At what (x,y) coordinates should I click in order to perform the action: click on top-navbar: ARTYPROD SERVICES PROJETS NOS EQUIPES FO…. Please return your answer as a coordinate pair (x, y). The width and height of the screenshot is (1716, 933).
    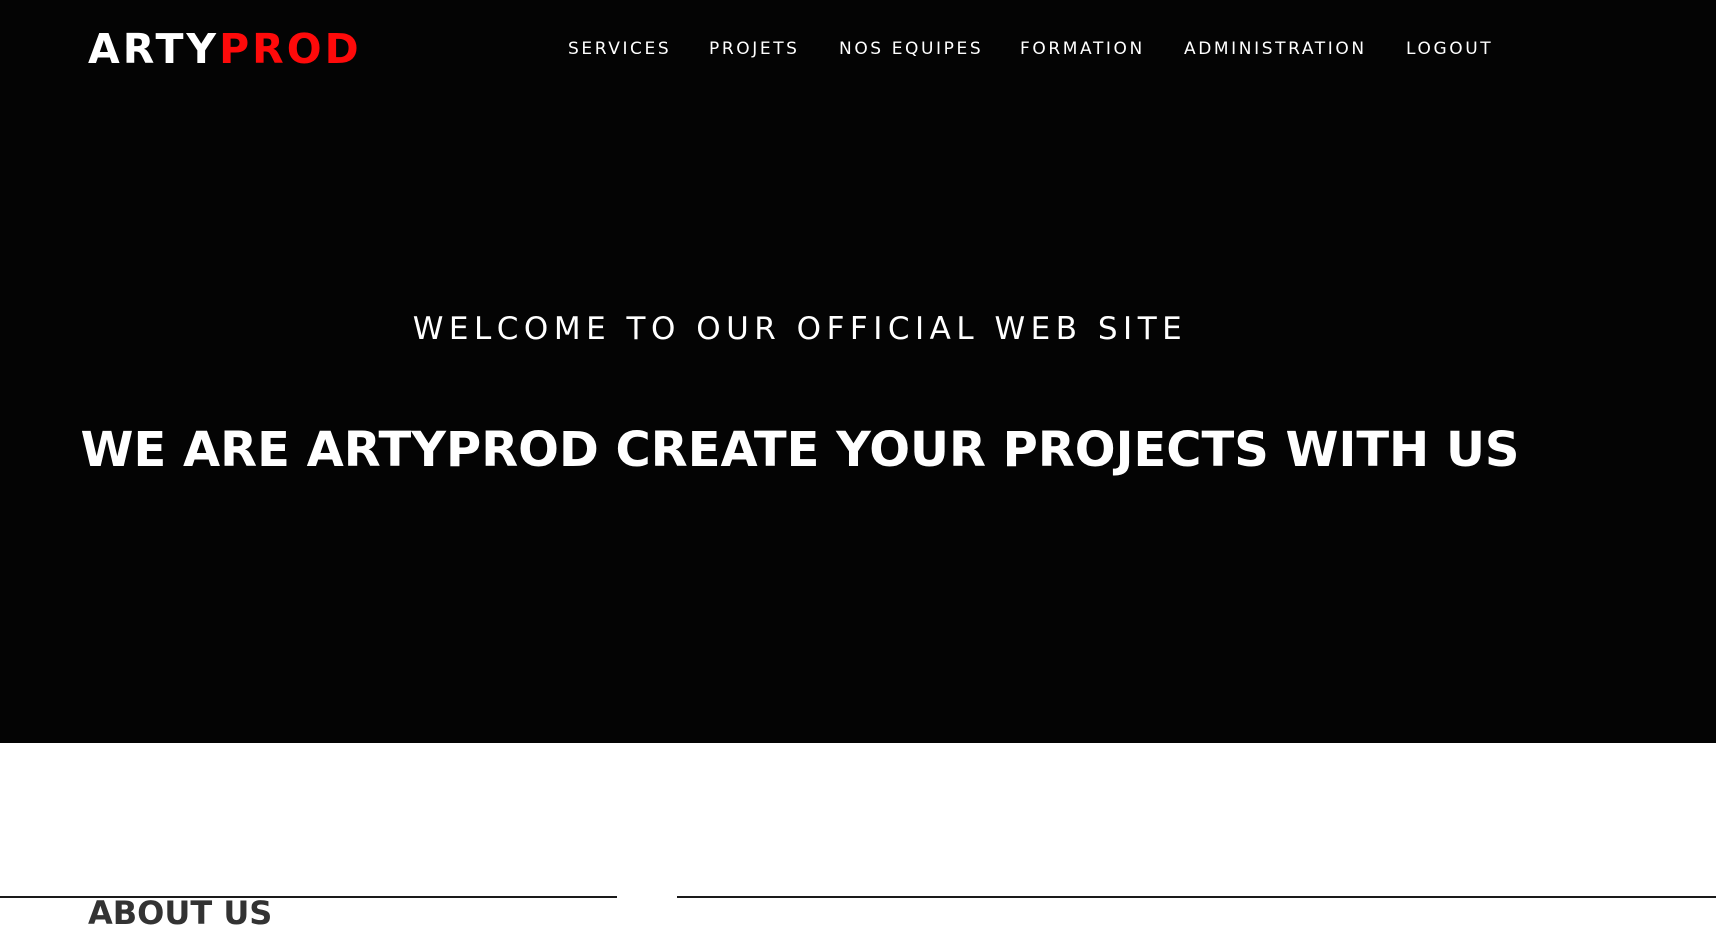
    Looking at the image, I should click on (858, 50).